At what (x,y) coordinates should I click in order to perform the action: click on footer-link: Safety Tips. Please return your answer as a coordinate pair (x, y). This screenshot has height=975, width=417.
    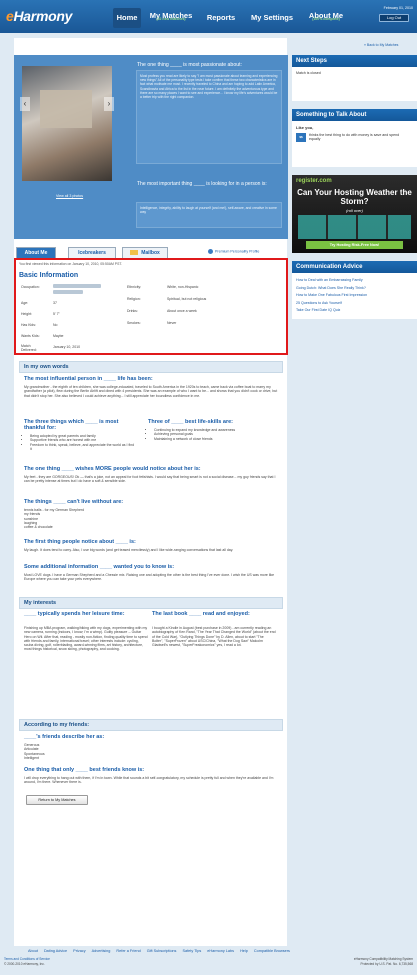
    Looking at the image, I should click on (191, 951).